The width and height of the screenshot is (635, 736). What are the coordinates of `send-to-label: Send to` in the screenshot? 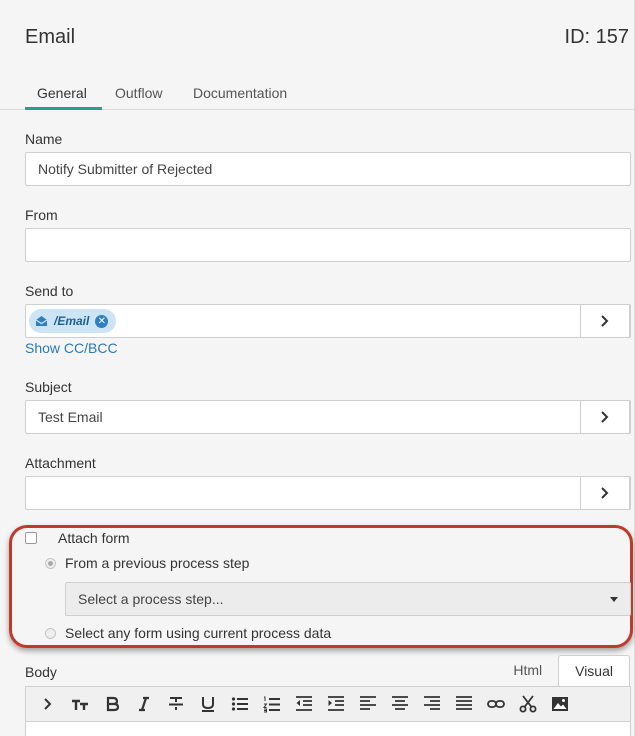 It's located at (49, 291).